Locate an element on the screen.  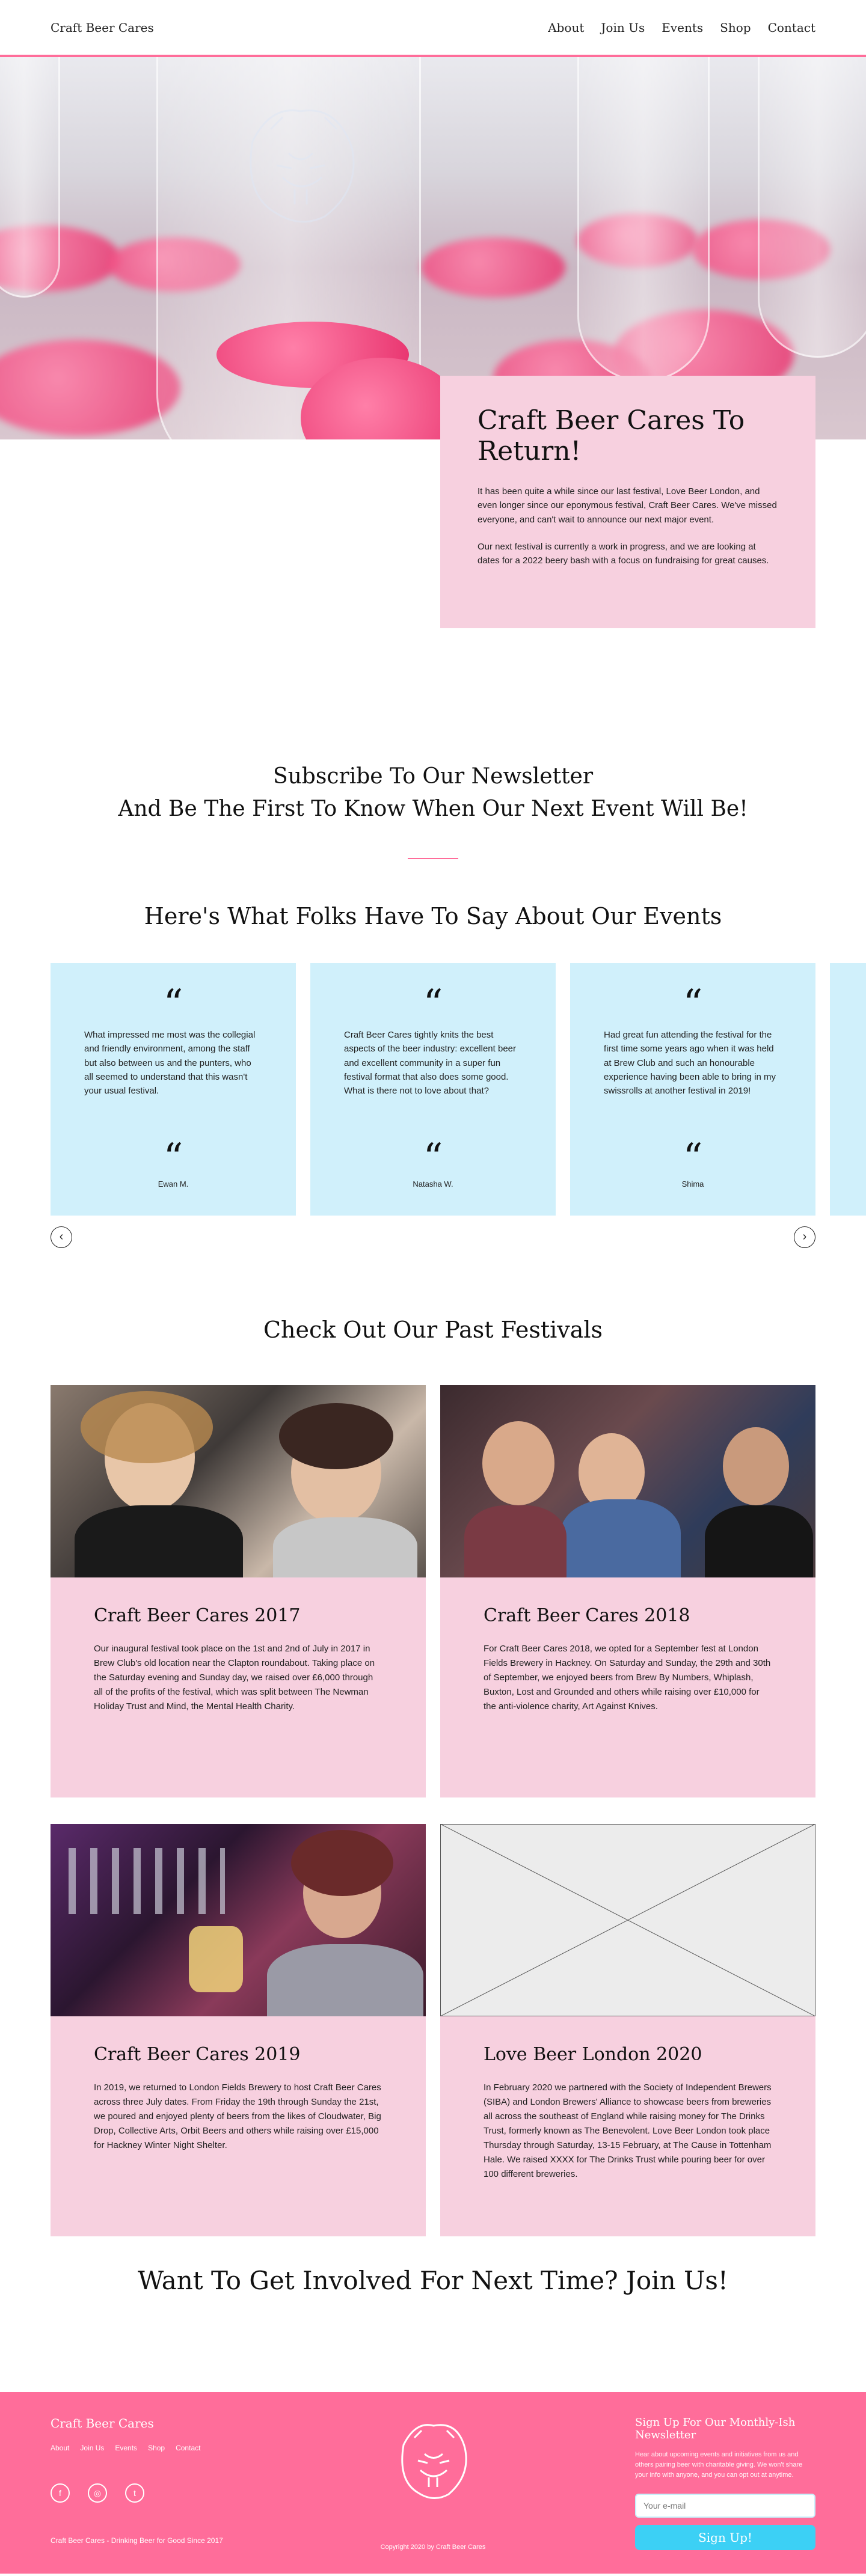
nav-about: About is located at coordinates (566, 27).